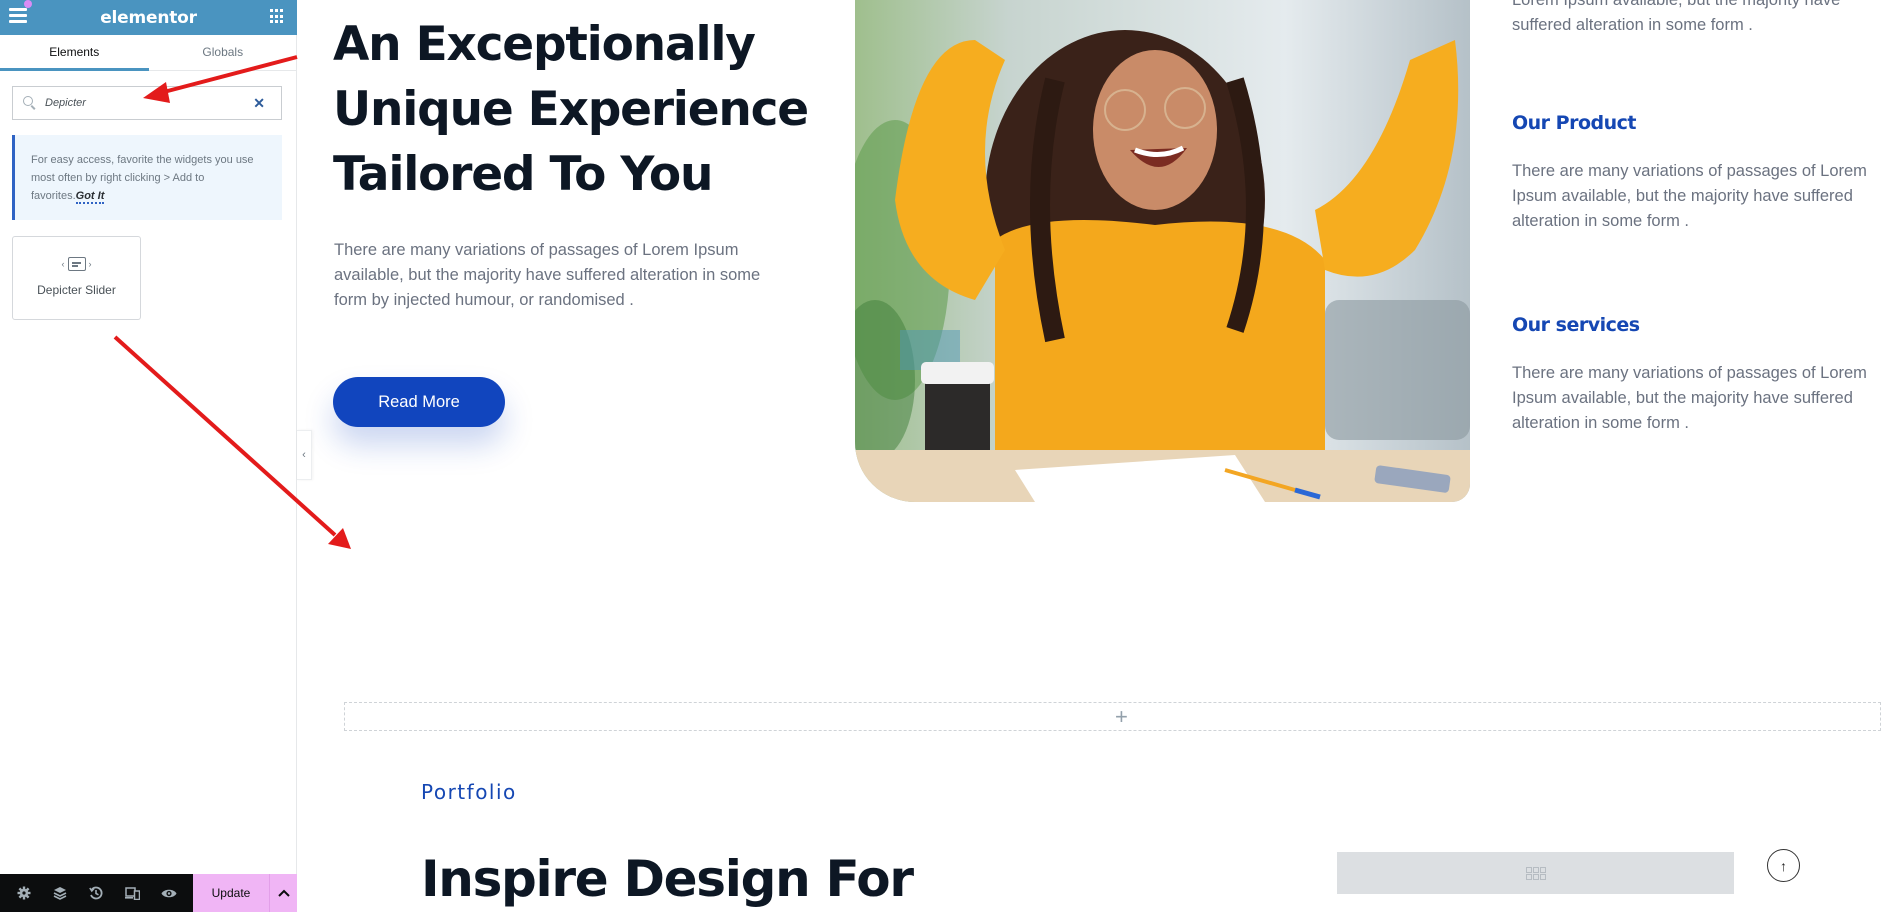 This screenshot has width=1896, height=912. I want to click on widget-depicter-slider: ‹ › Depicter Slider, so click(76, 278).